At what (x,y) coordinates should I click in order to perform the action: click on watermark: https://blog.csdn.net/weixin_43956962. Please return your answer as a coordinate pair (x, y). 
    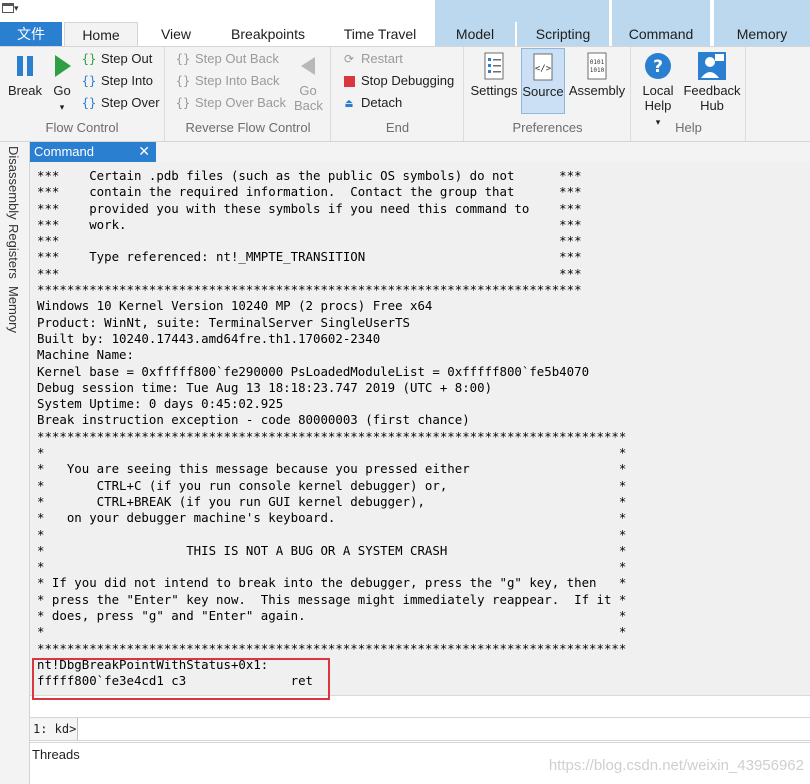
    Looking at the image, I should click on (676, 765).